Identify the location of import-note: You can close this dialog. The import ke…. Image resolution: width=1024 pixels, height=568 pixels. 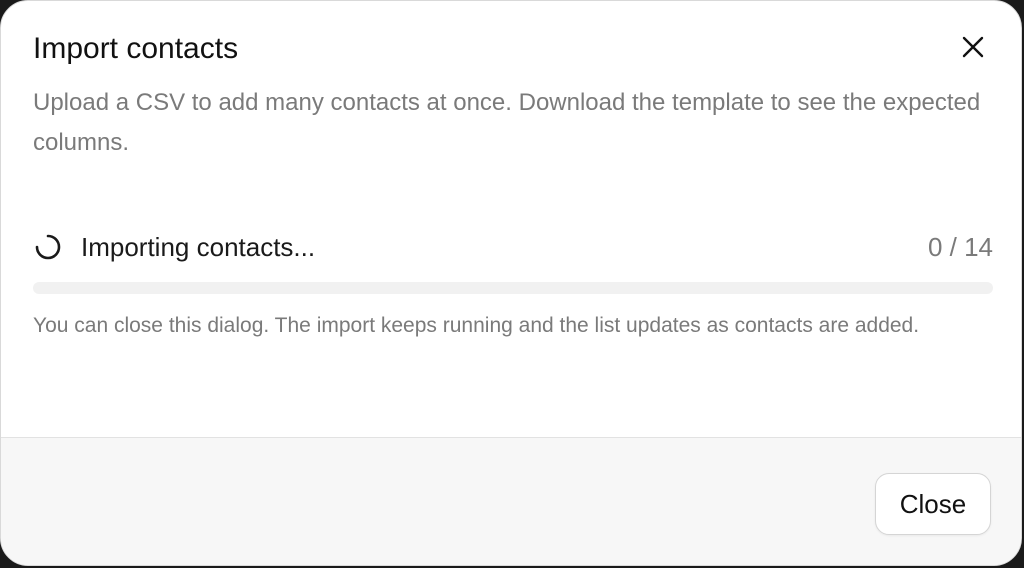
(476, 325).